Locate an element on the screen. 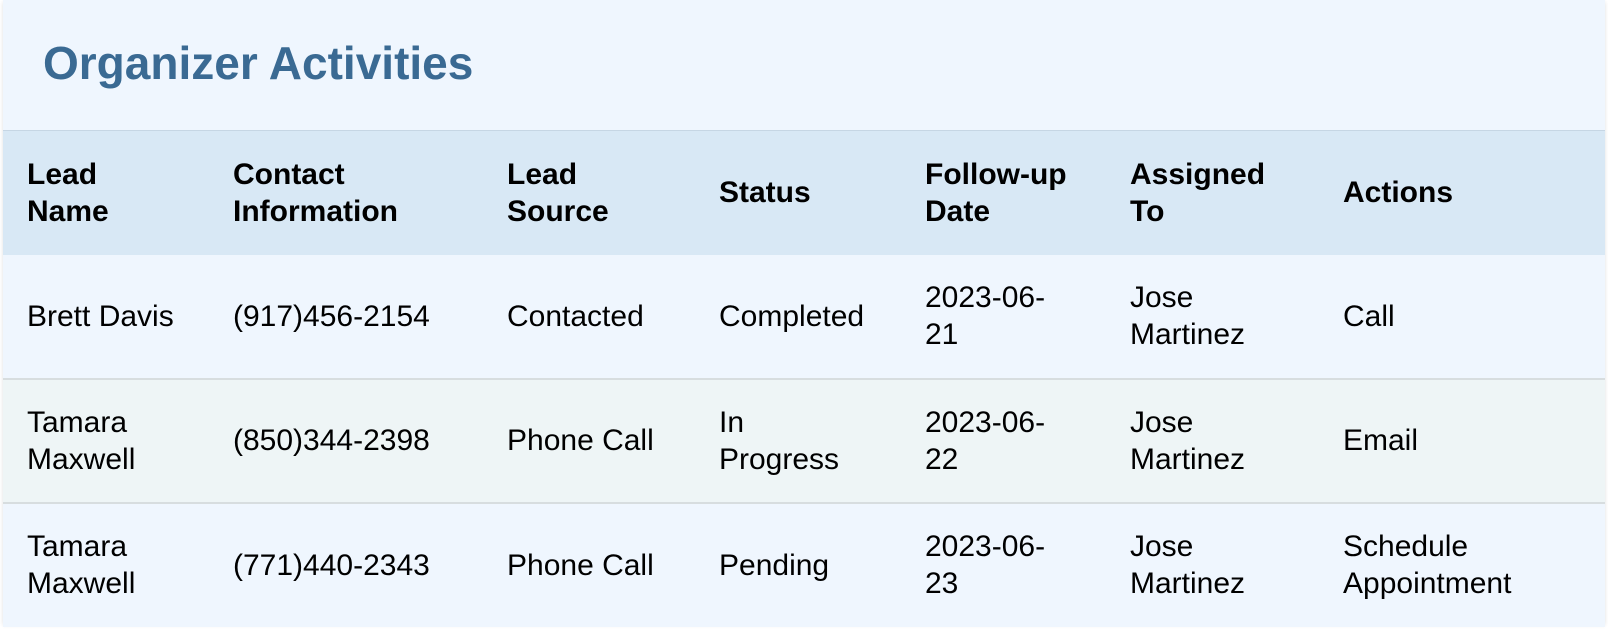  cell-contact: (771)440-2343 is located at coordinates (331, 565).